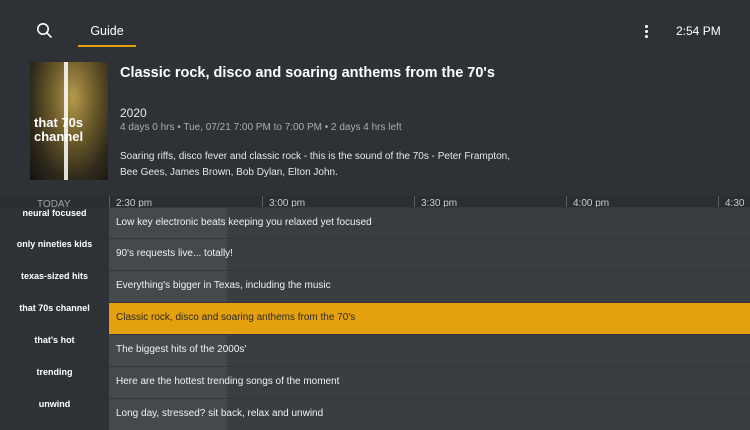  Describe the element at coordinates (54, 244) in the screenshot. I see `channel-logo-text: only nineties kids` at that location.